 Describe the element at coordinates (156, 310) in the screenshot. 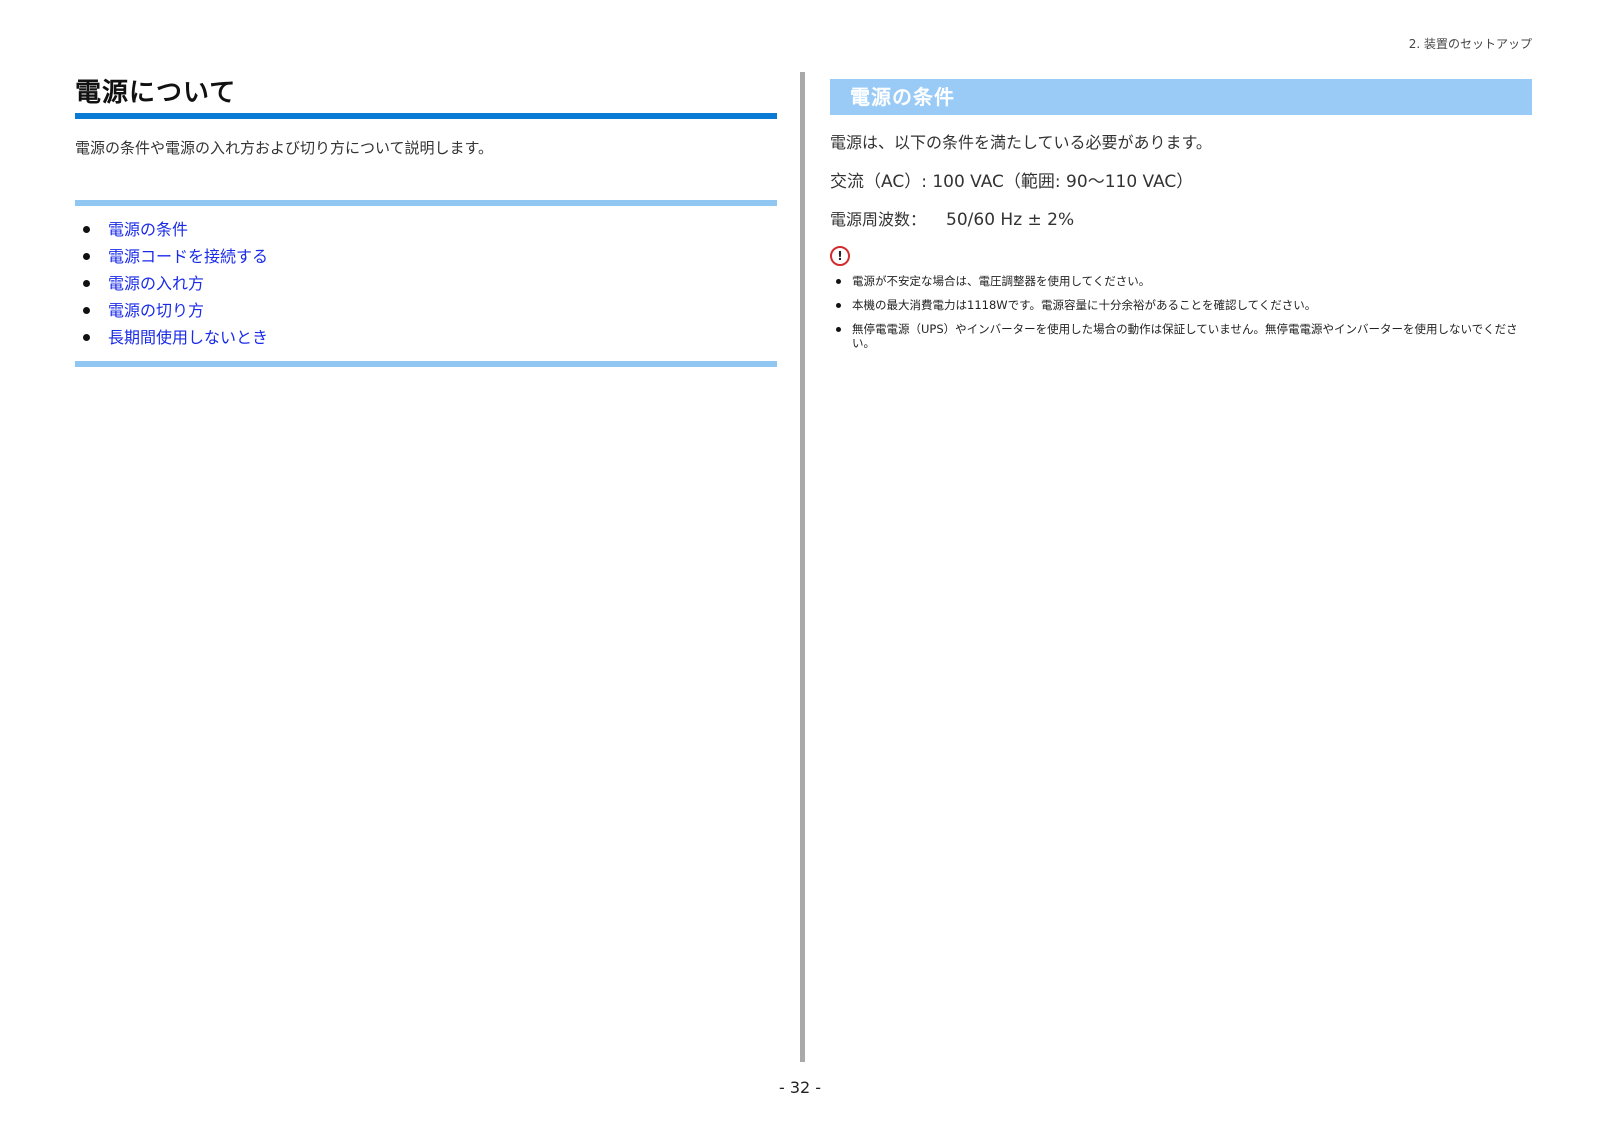

I see `toc-link-power-off: 電源の切り方` at that location.